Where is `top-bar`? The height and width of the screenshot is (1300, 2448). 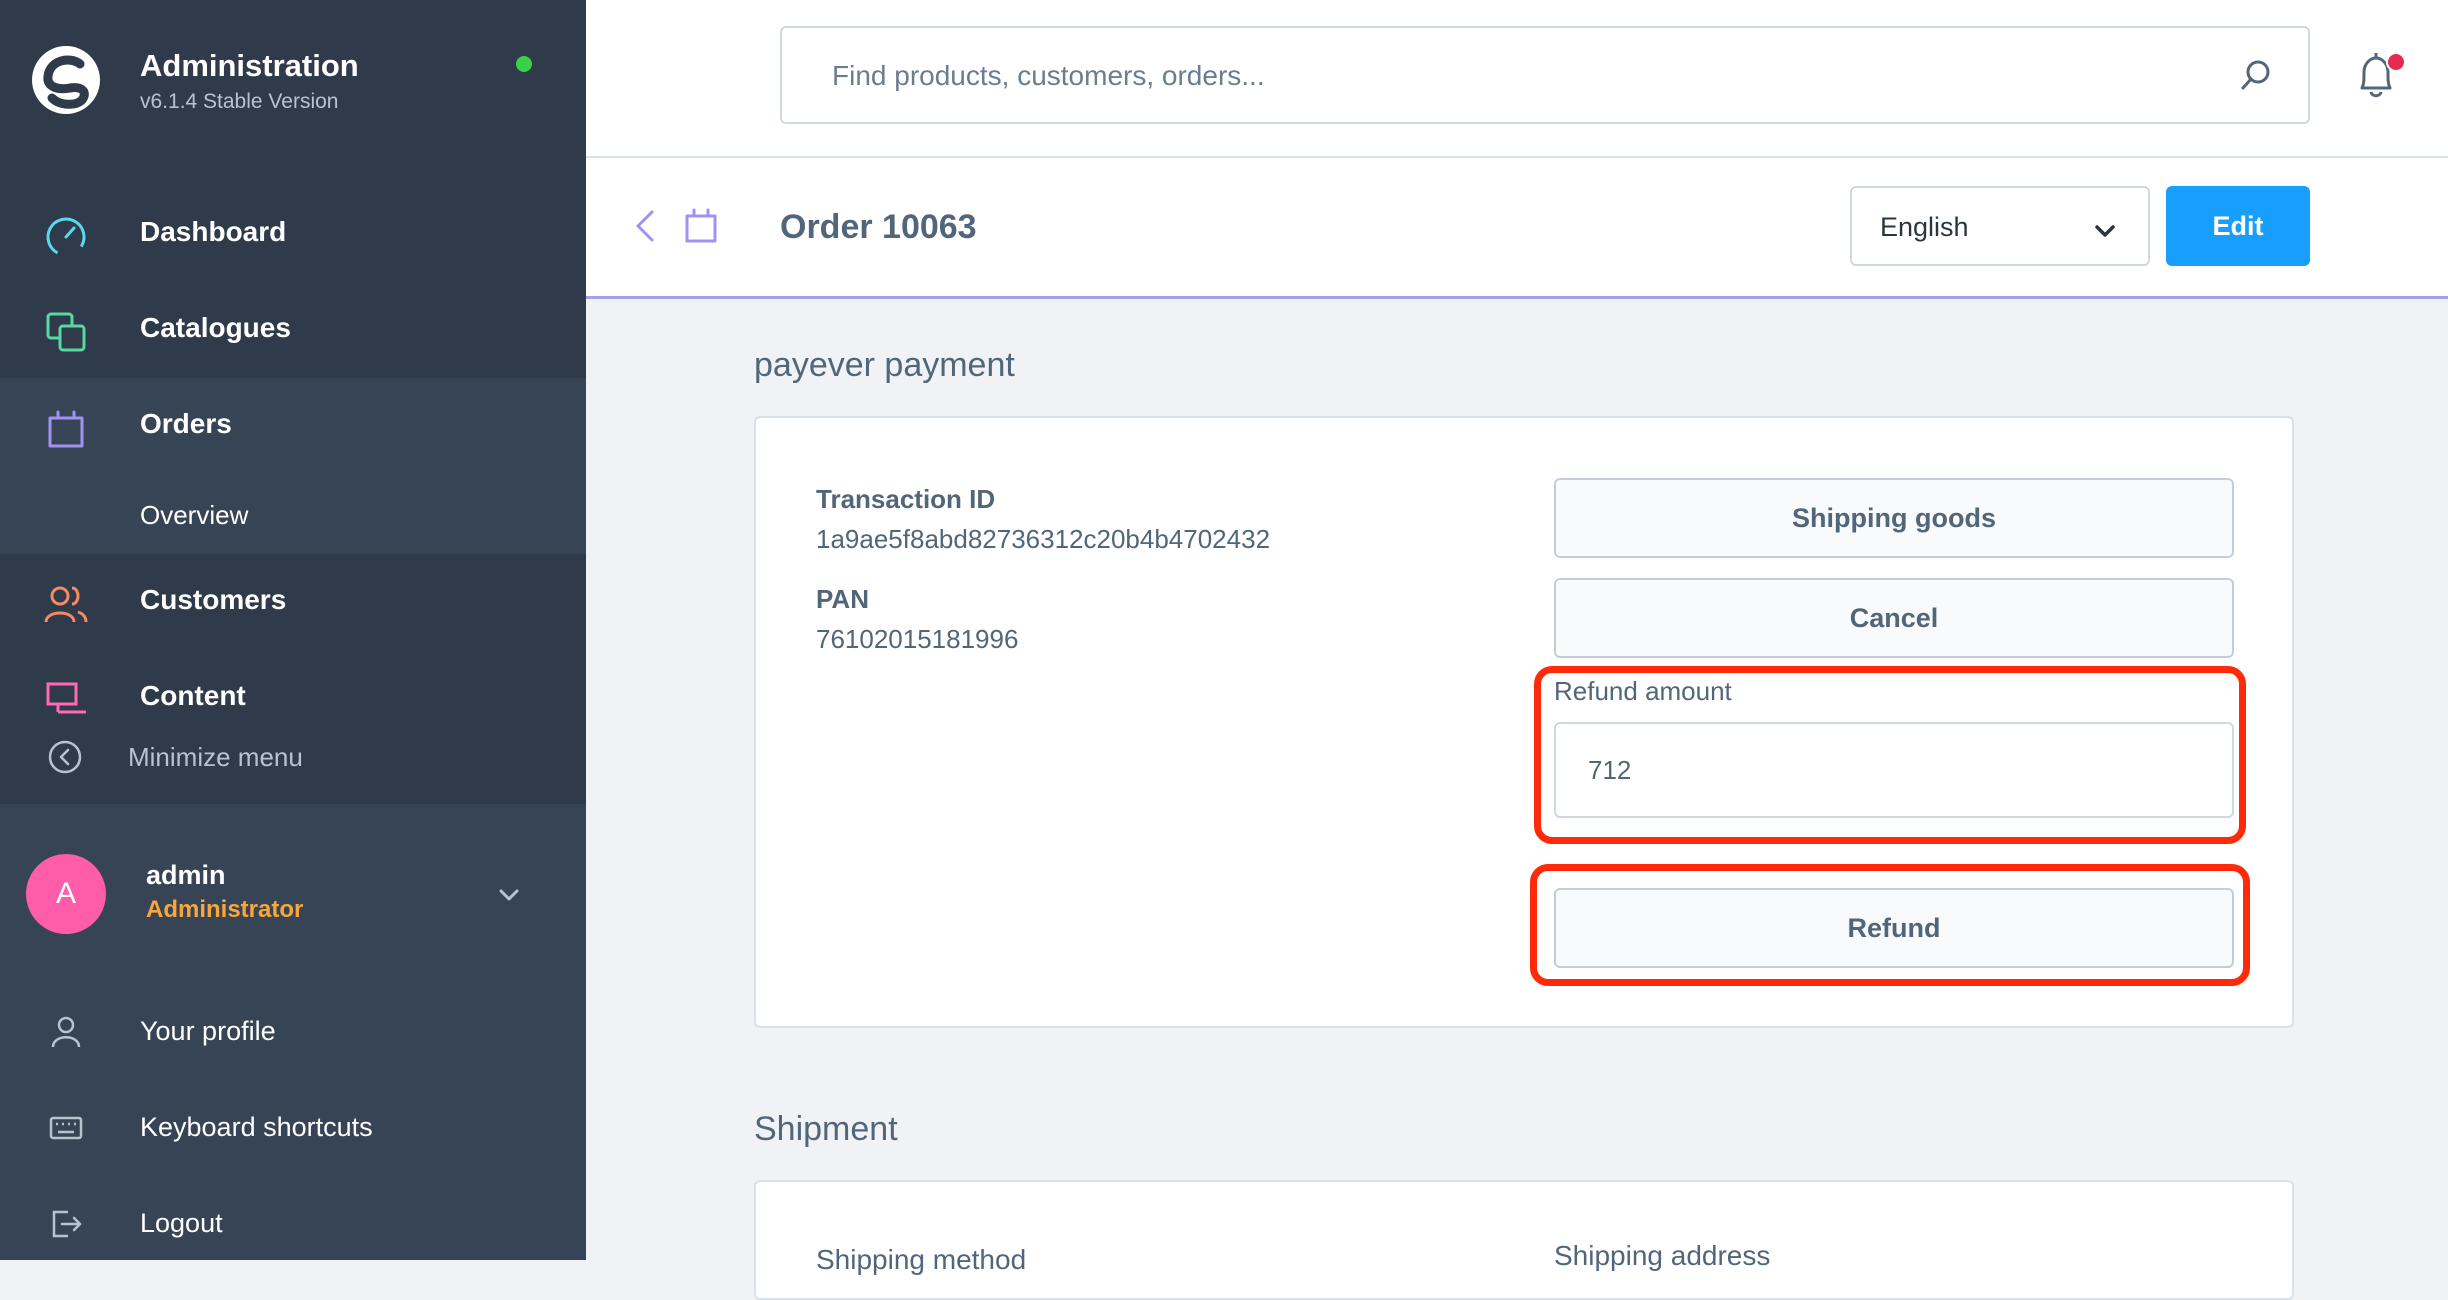
top-bar is located at coordinates (1517, 79).